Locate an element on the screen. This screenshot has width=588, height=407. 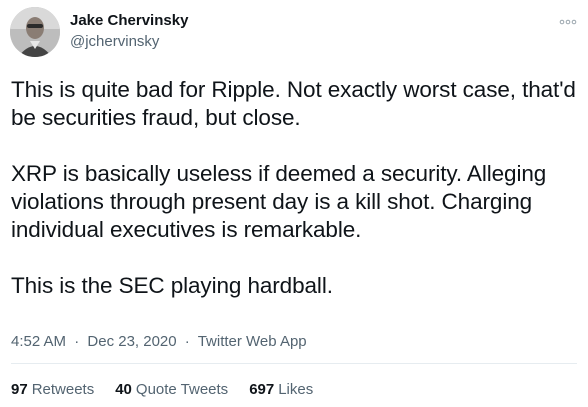
tweet-stats: 97 Retweets 40 Quote Tweets 697 Likes is located at coordinates (162, 389).